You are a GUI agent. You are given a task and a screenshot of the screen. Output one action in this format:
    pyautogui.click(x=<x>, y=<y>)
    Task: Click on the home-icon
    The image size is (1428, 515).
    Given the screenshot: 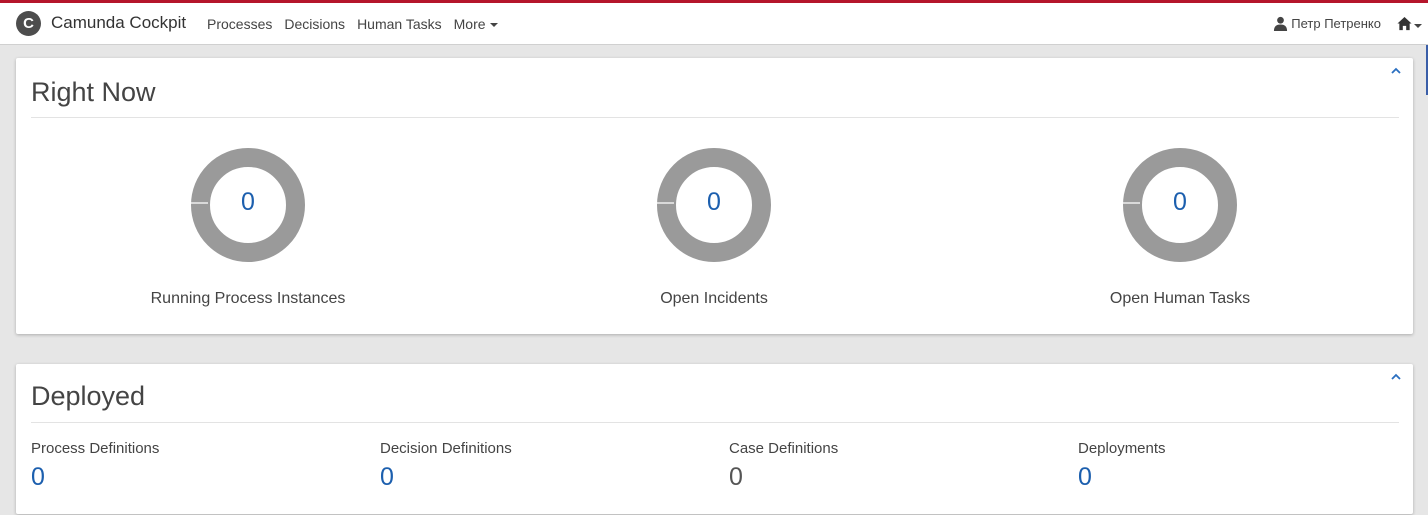 What is the action you would take?
    pyautogui.click(x=1404, y=26)
    